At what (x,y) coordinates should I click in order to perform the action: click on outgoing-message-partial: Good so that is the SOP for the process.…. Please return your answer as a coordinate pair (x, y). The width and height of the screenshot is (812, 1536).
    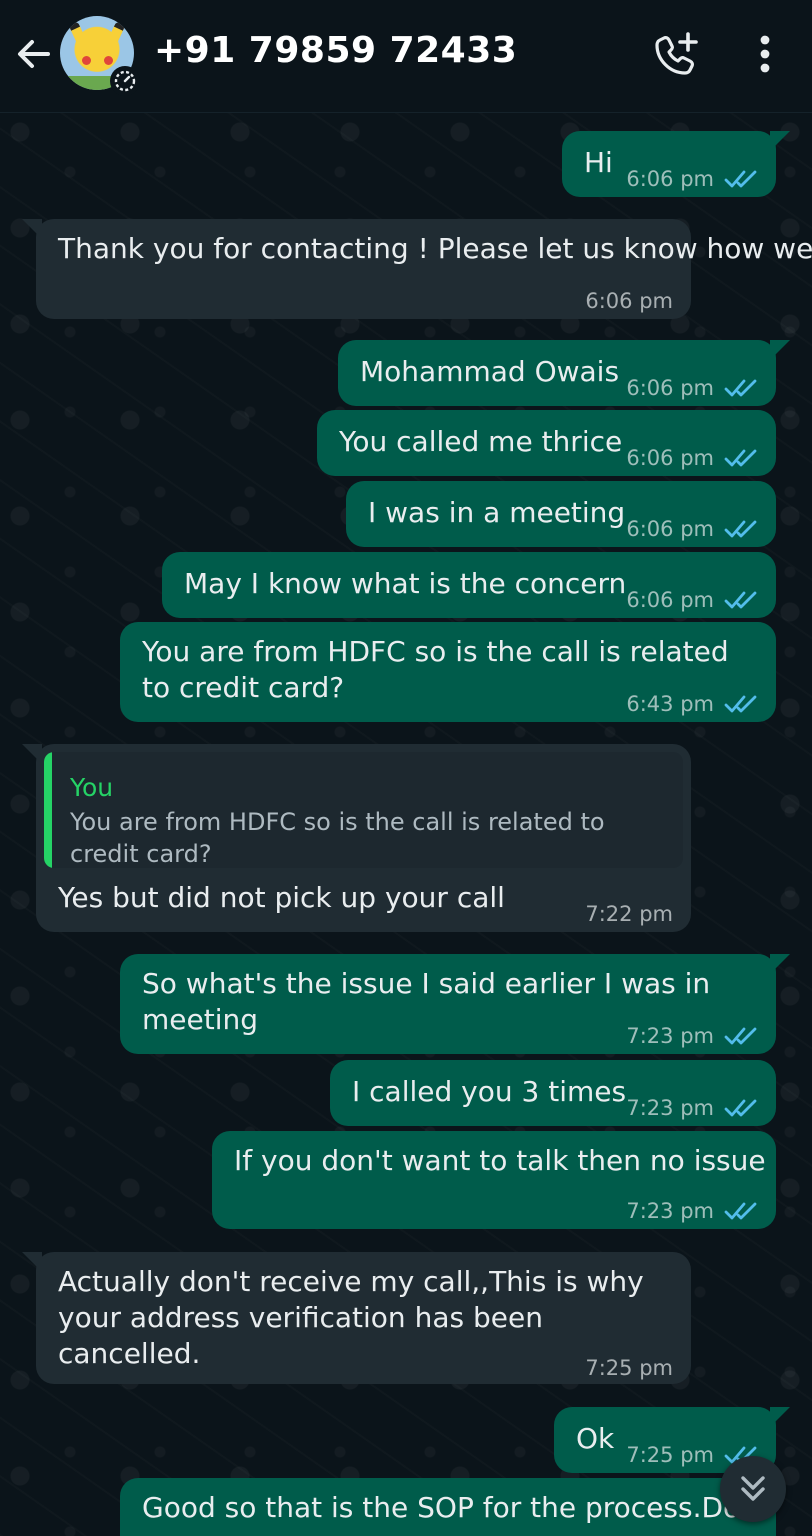
    Looking at the image, I should click on (448, 1507).